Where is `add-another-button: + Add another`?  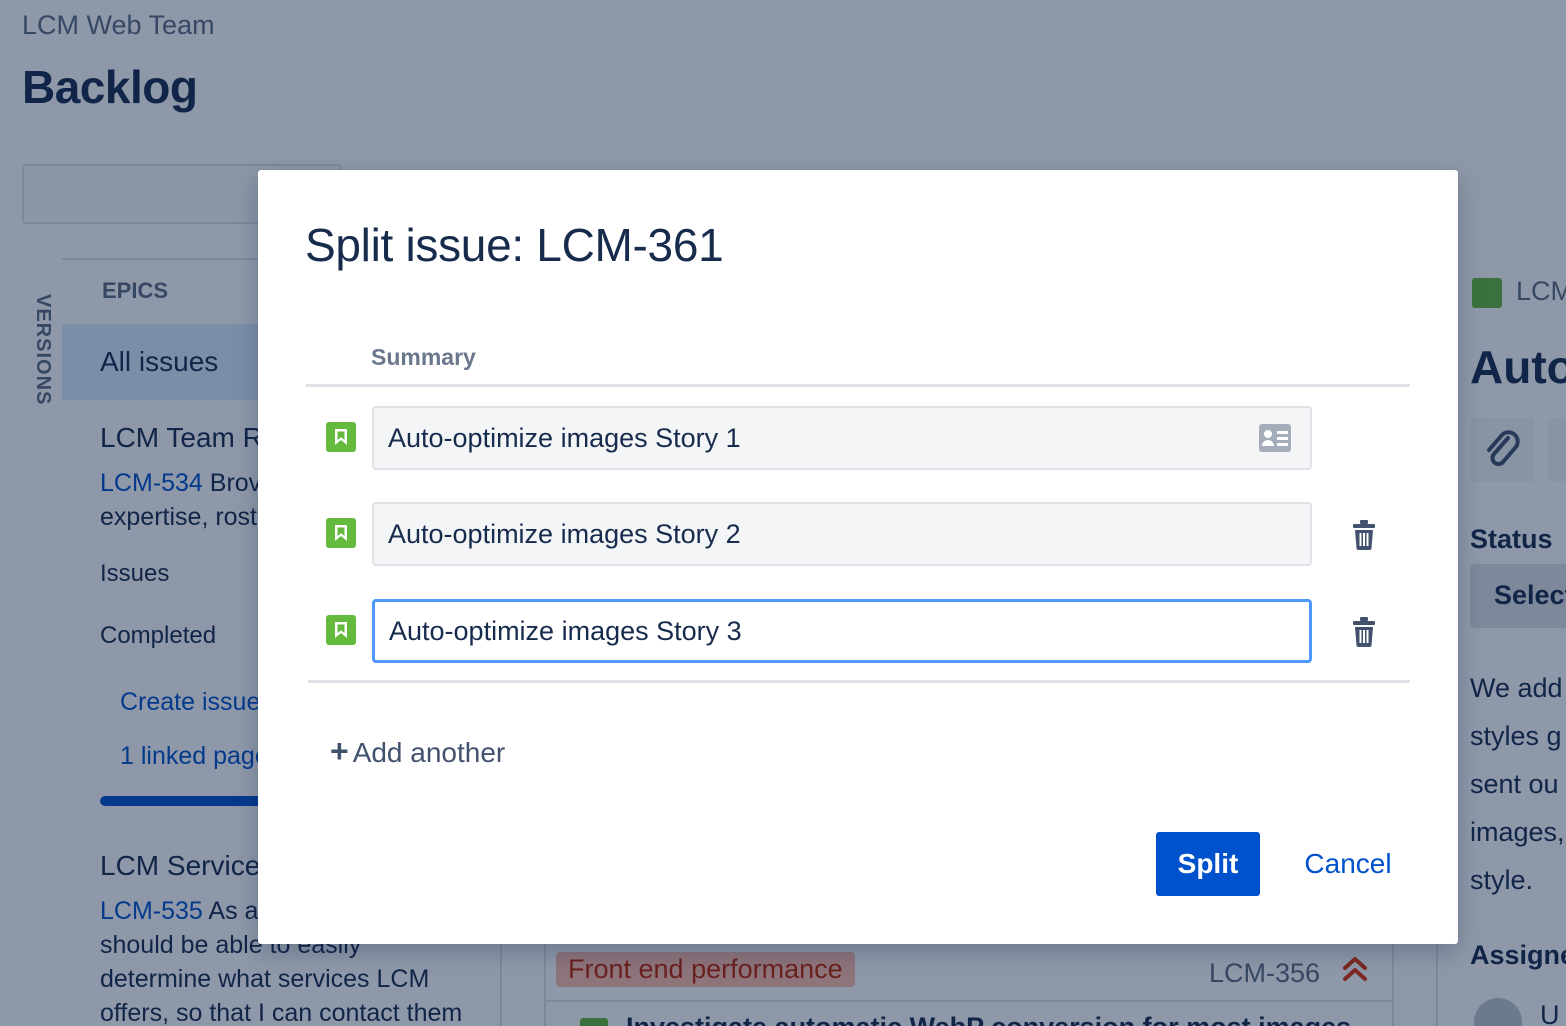
add-another-button: + Add another is located at coordinates (417, 751).